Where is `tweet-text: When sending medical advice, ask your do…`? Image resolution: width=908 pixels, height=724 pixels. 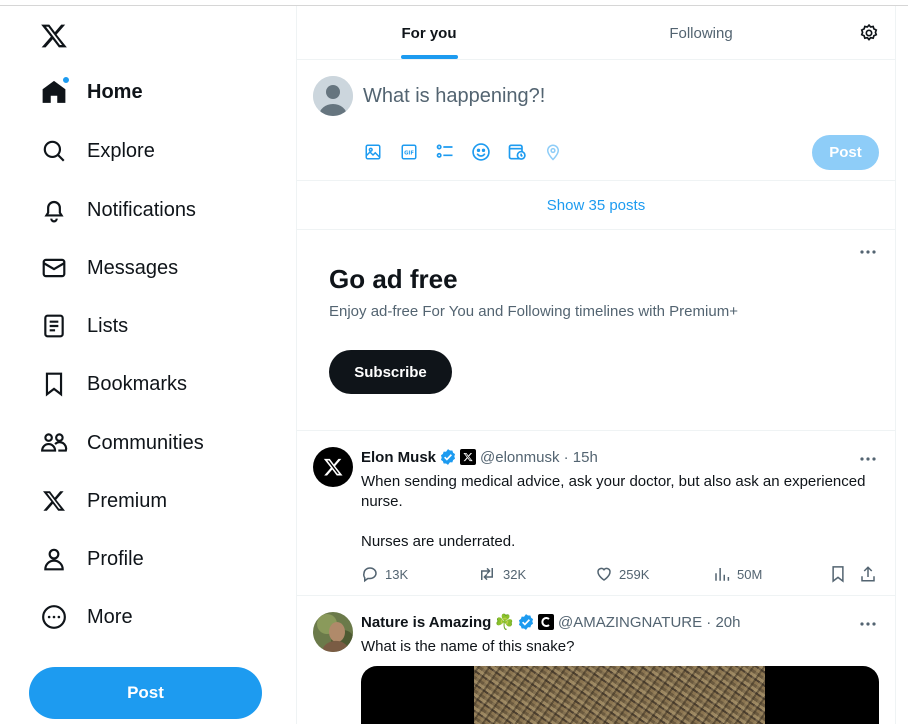
tweet-text: When sending medical advice, ask your do… is located at coordinates (621, 512).